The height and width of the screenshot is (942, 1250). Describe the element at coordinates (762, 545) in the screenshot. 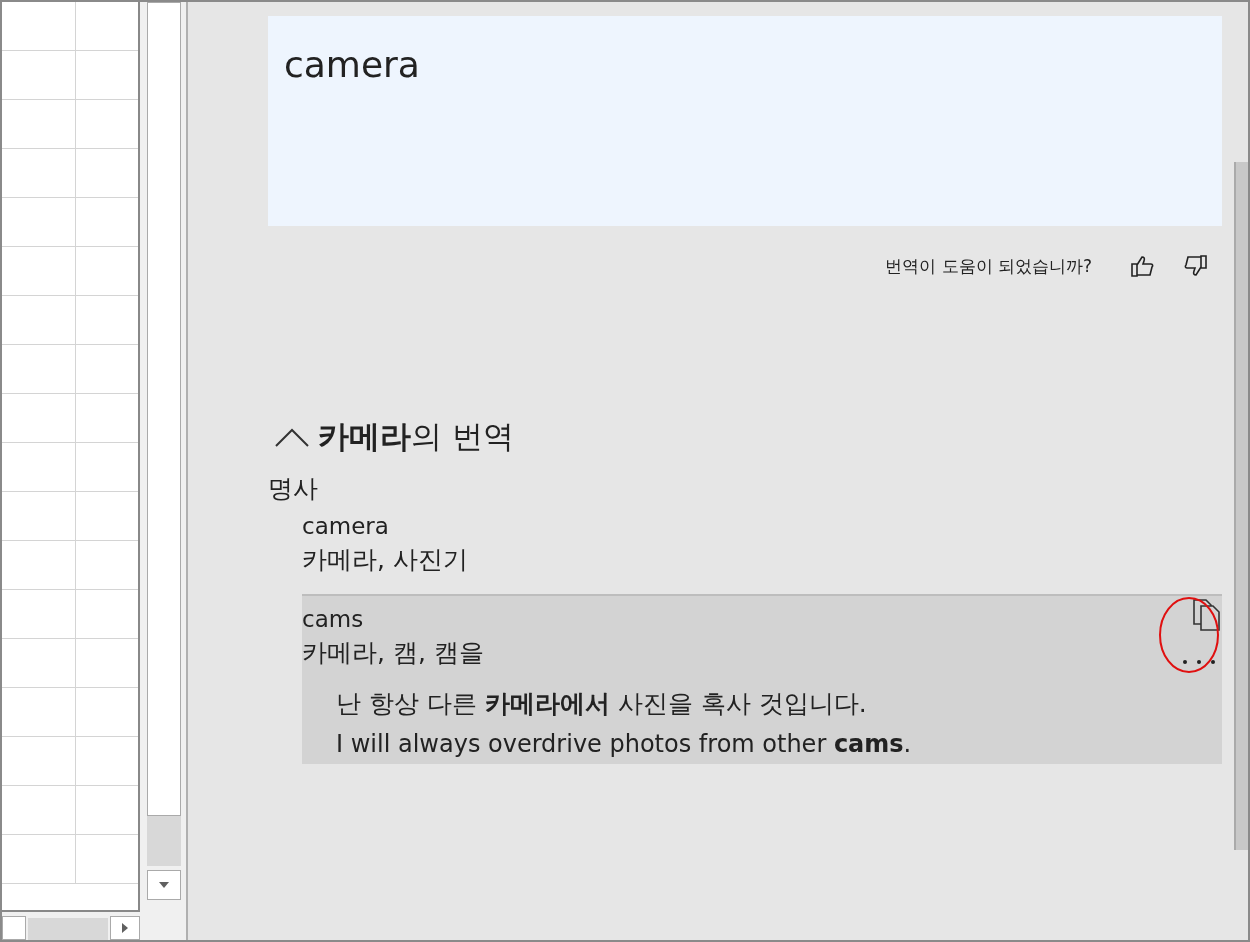

I see `dictionary-entry: camera 카메라, 사진기` at that location.